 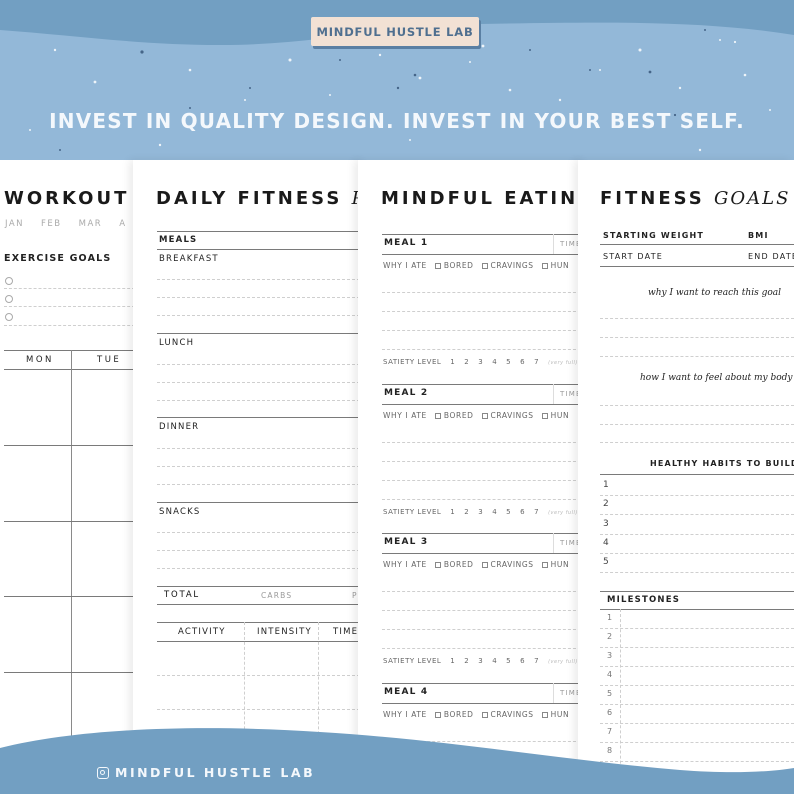 What do you see at coordinates (610, 674) in the screenshot?
I see `milestone-number: 4` at bounding box center [610, 674].